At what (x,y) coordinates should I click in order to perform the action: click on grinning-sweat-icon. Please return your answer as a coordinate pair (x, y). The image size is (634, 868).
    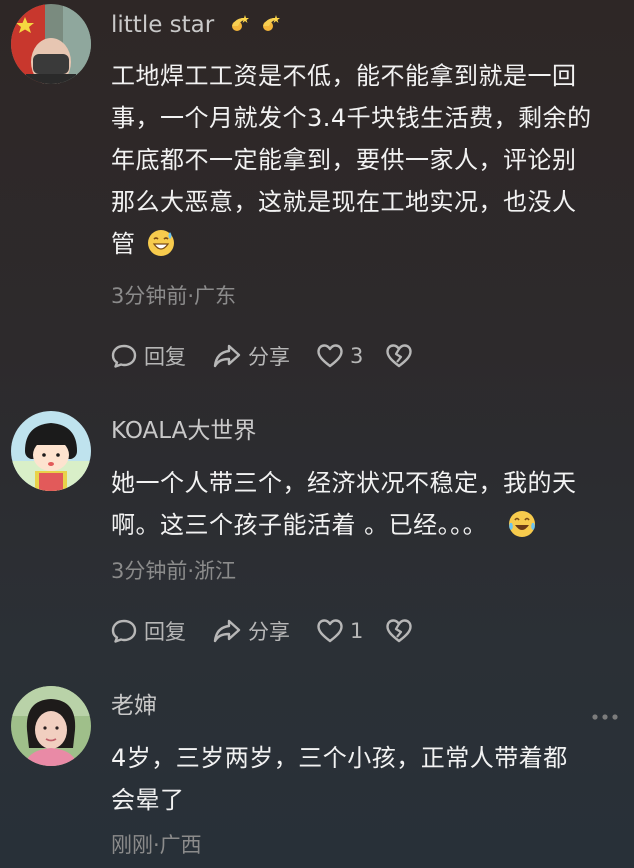
    Looking at the image, I should click on (161, 249).